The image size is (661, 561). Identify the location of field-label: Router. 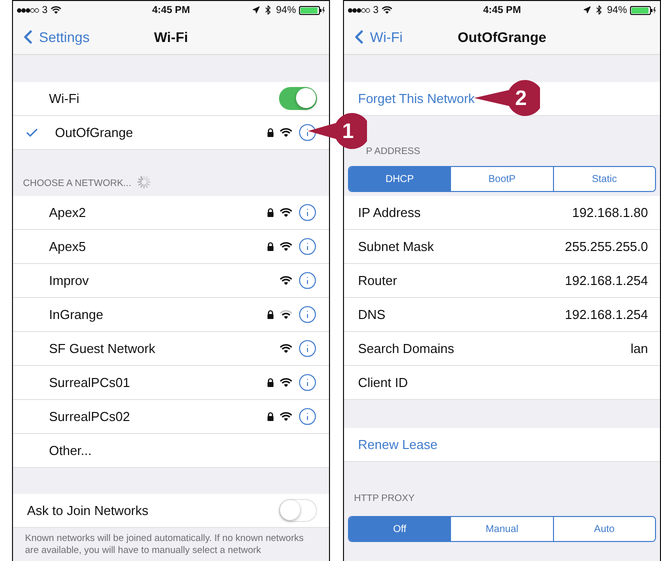
(378, 280).